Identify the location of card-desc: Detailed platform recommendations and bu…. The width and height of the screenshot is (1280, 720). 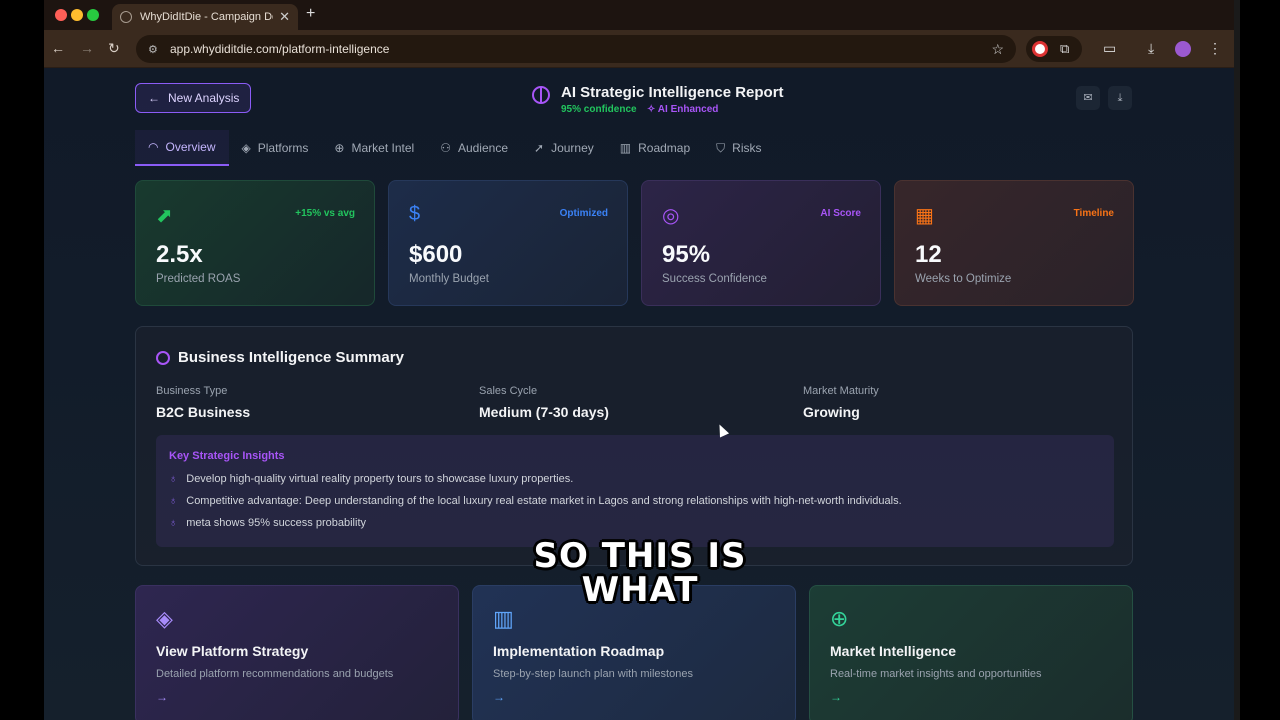
(275, 674).